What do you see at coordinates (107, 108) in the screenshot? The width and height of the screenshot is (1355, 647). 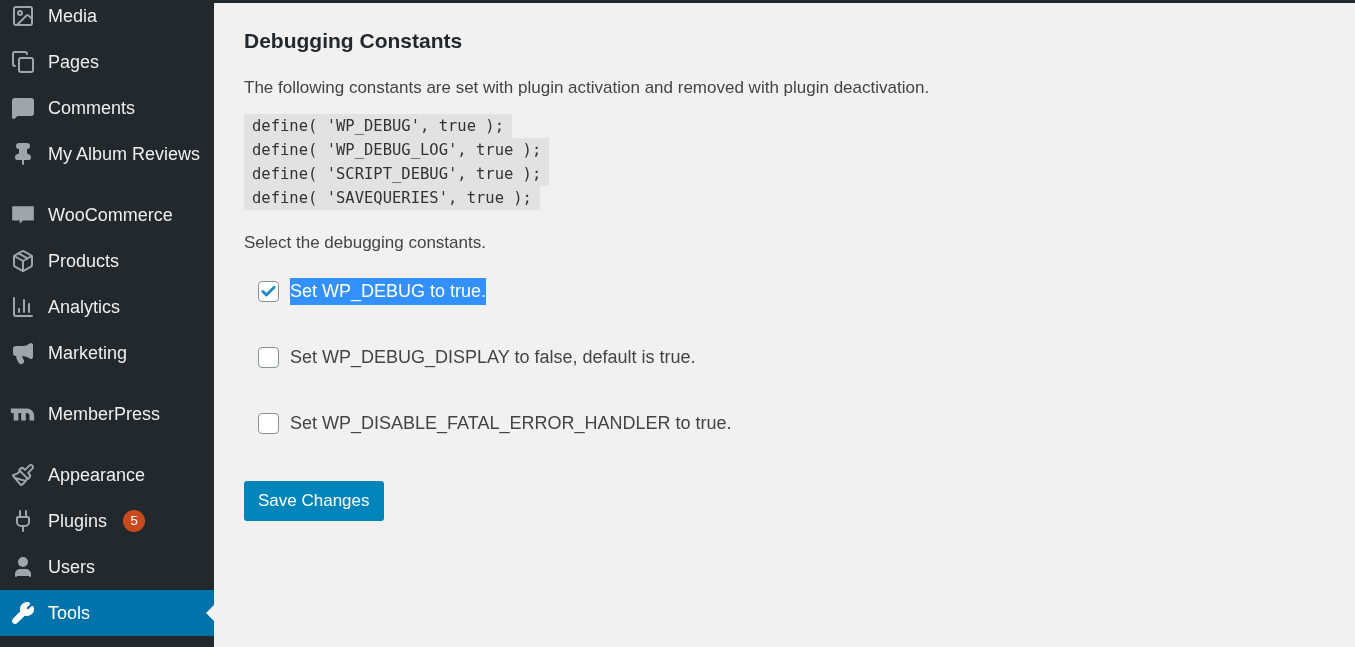 I see `sidebar-item: Comments` at bounding box center [107, 108].